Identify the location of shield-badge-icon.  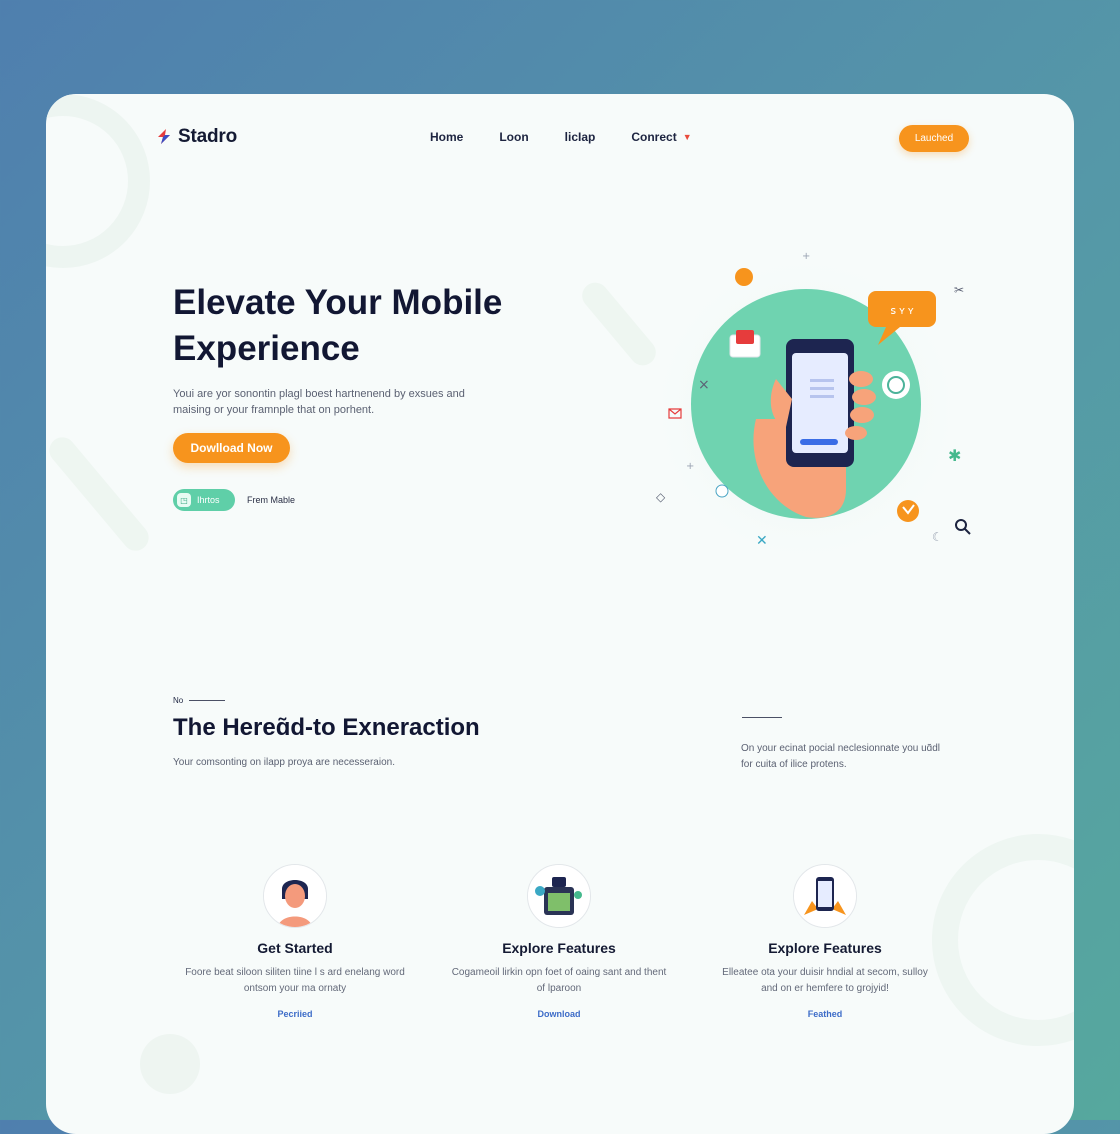
(896, 385).